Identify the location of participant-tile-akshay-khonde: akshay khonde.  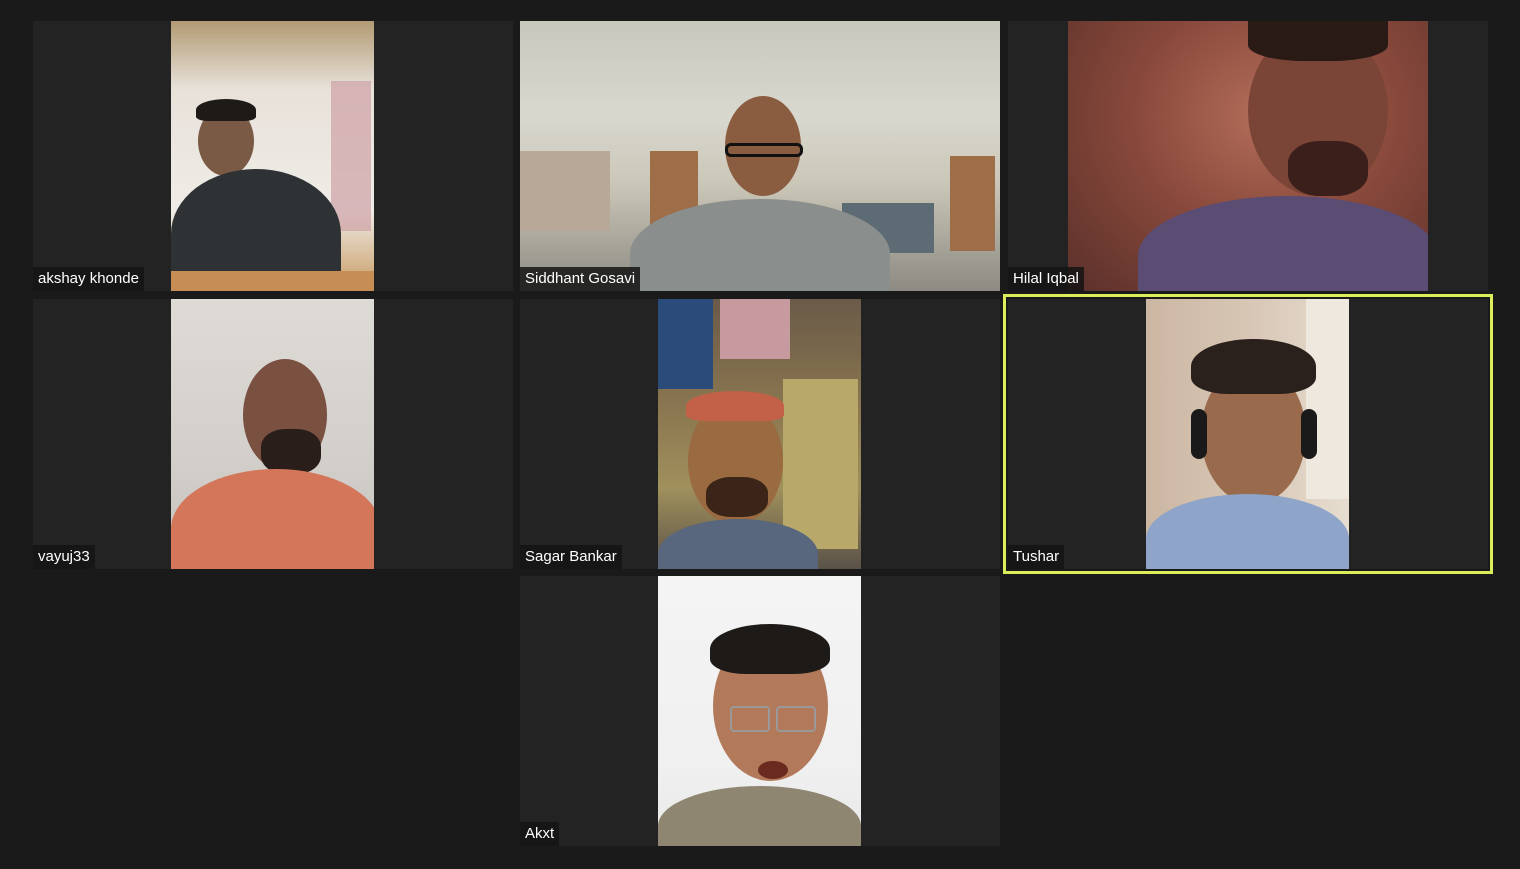
(273, 156).